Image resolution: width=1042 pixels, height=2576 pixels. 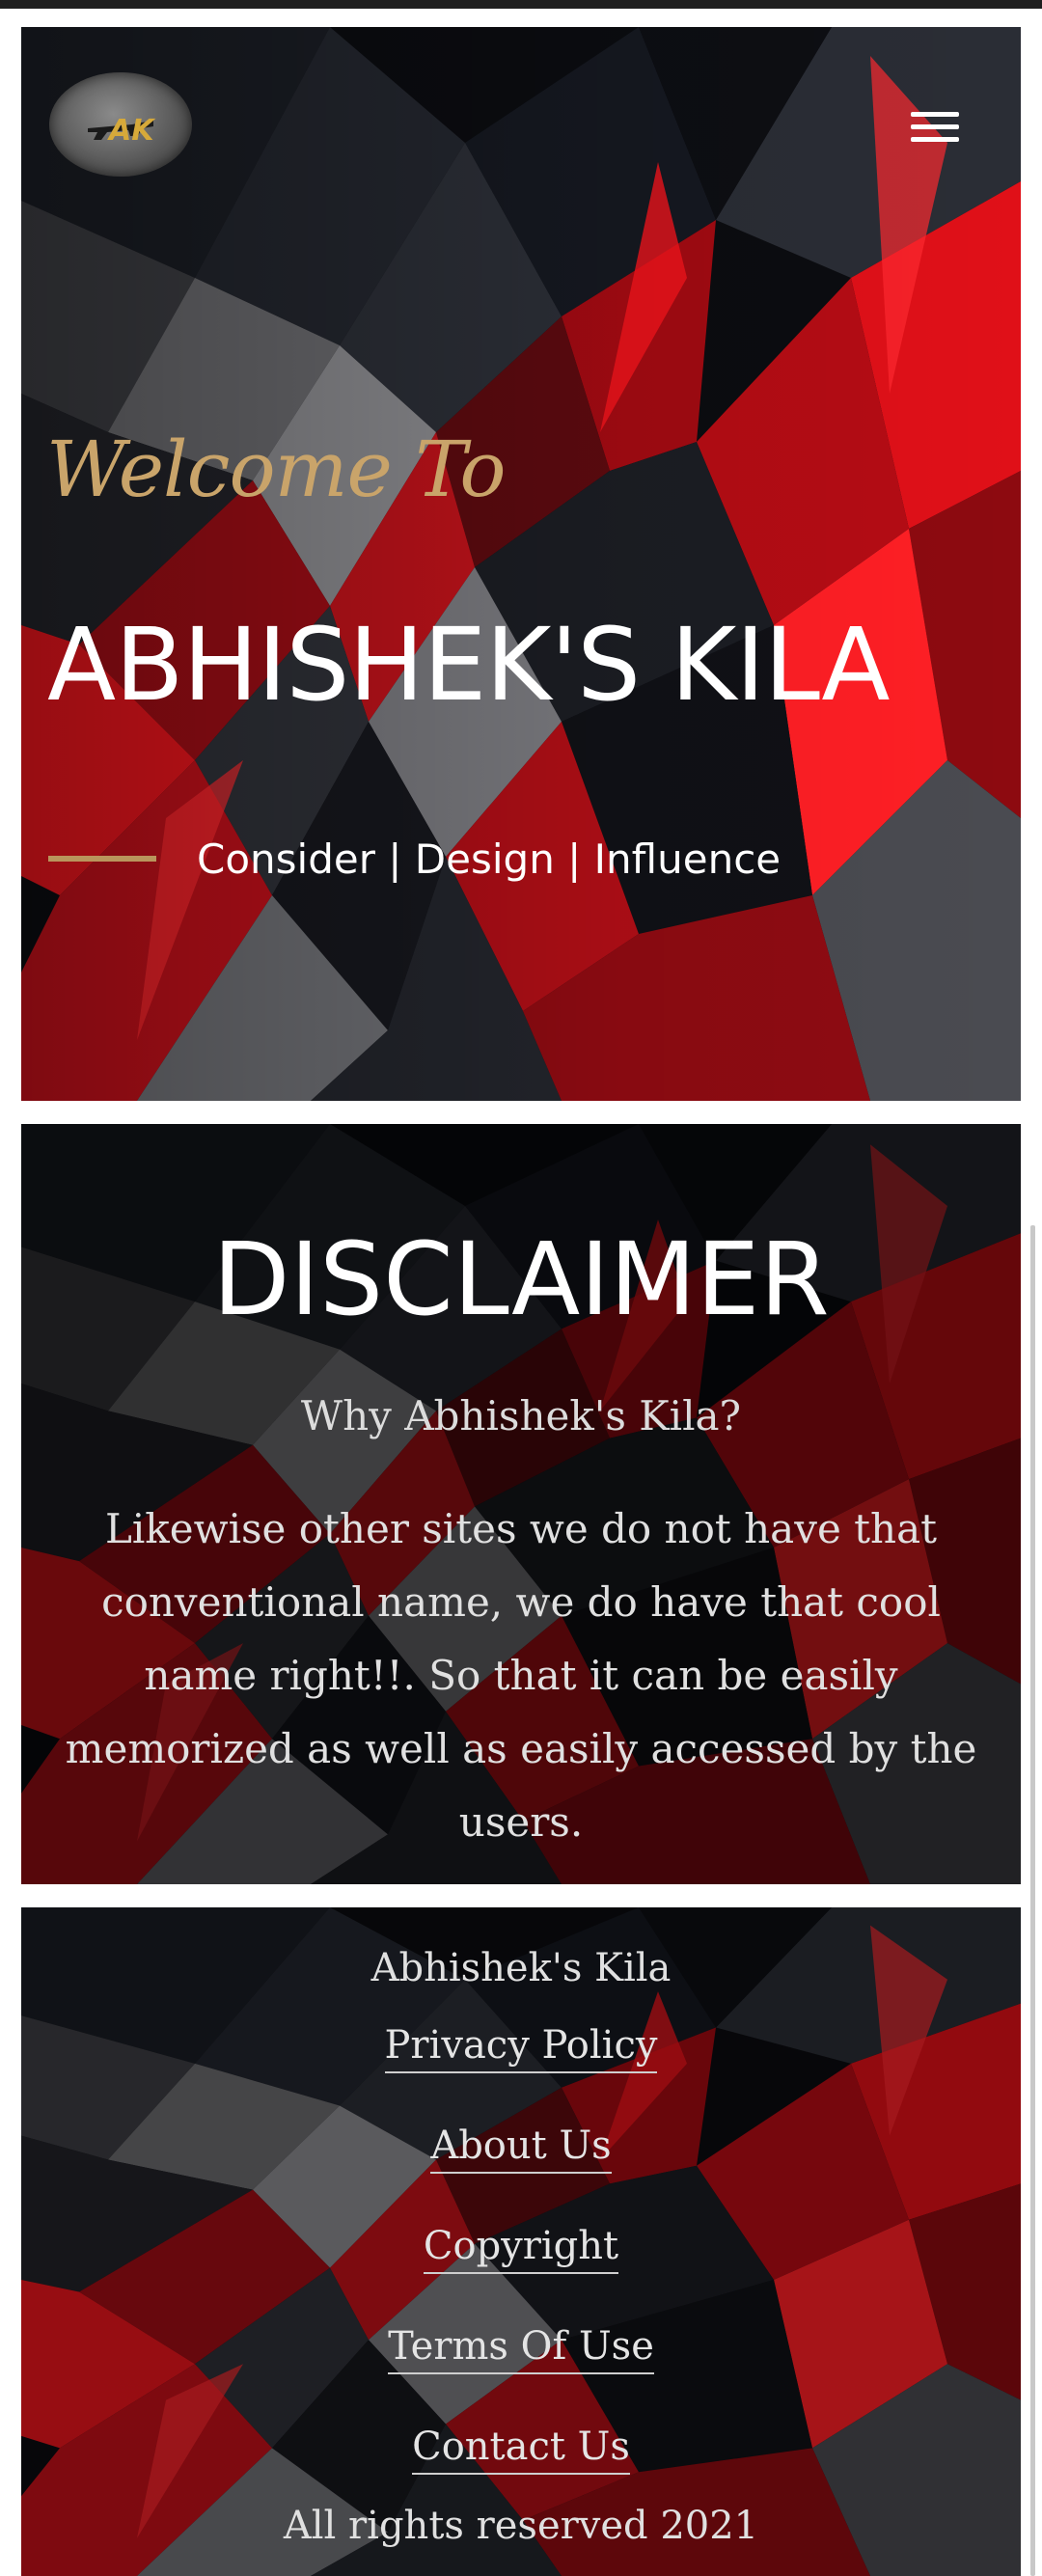 I want to click on site-title: ABHISHEK'S KILA, so click(x=469, y=665).